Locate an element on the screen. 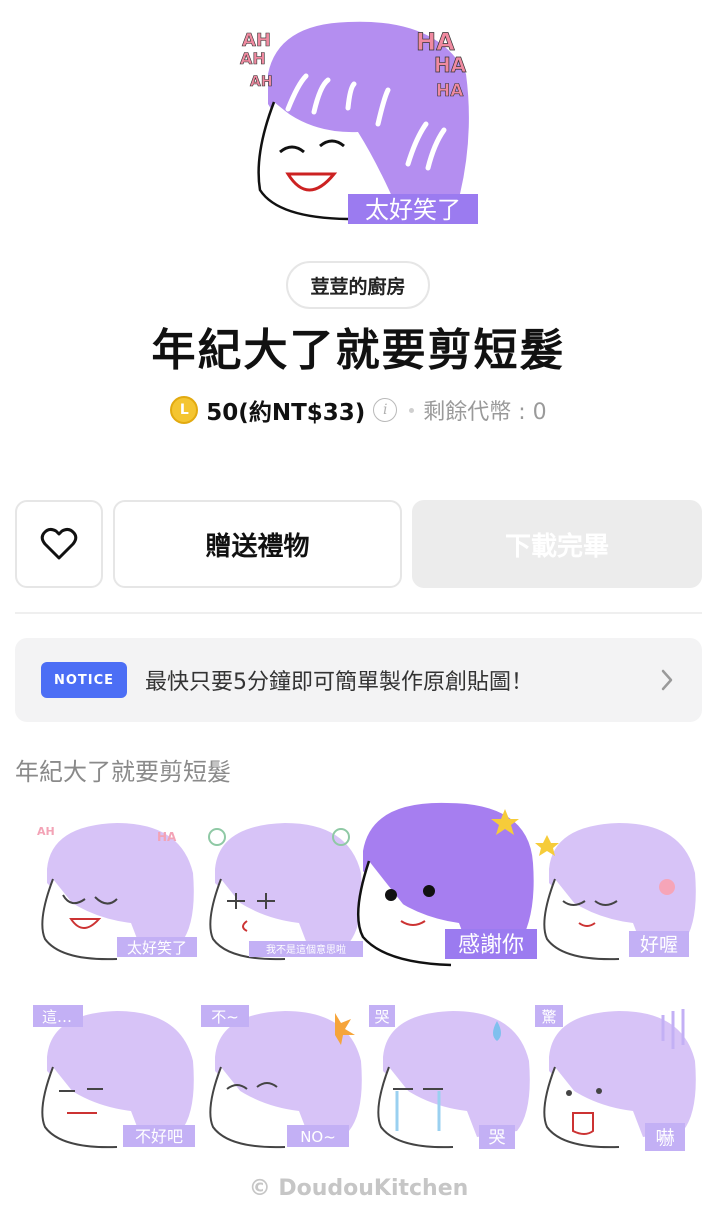 The image size is (717, 1227). hero-right-text: HA is located at coordinates (435, 42).